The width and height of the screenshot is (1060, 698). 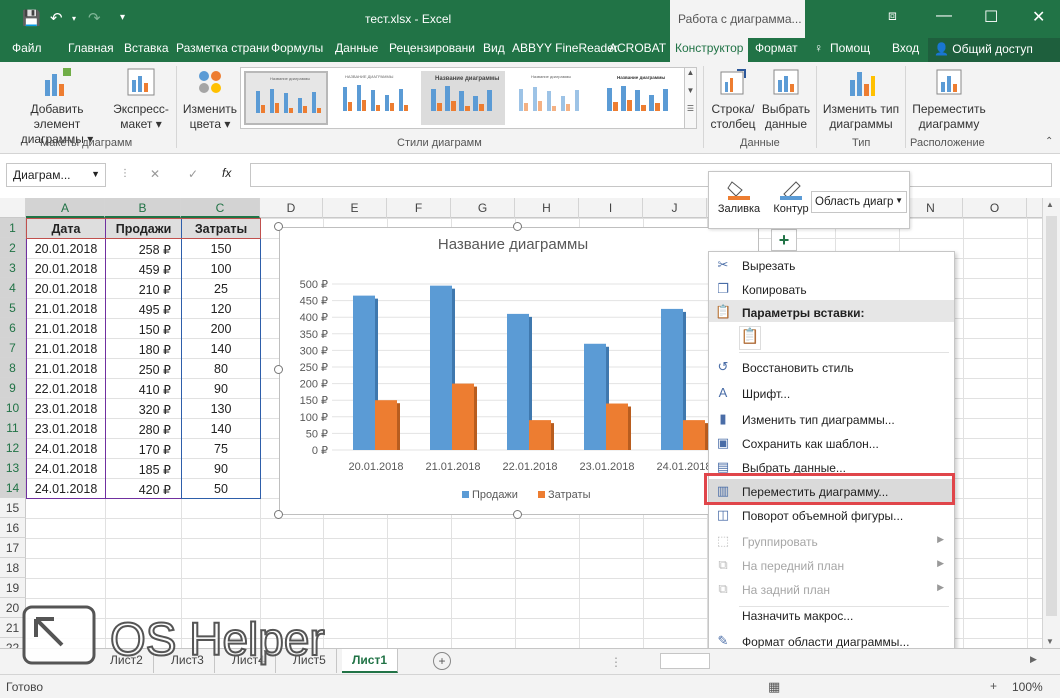 What do you see at coordinates (1027, 687) in the screenshot?
I see `zoom-level: 100%` at bounding box center [1027, 687].